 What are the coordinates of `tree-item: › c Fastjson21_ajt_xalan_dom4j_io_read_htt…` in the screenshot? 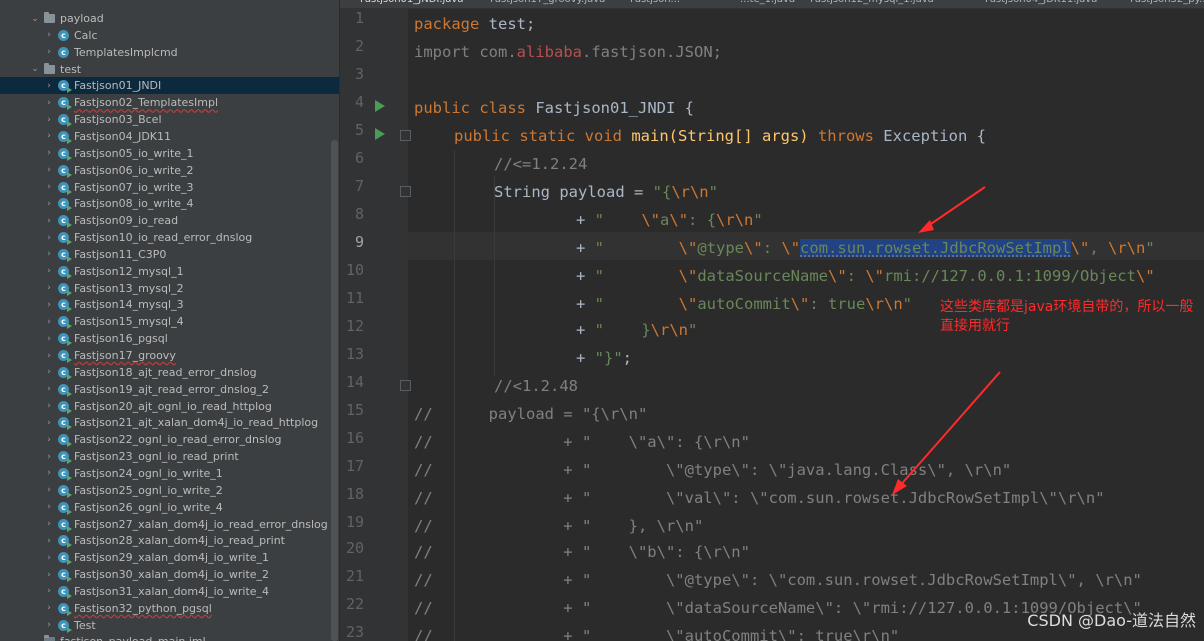 It's located at (169, 422).